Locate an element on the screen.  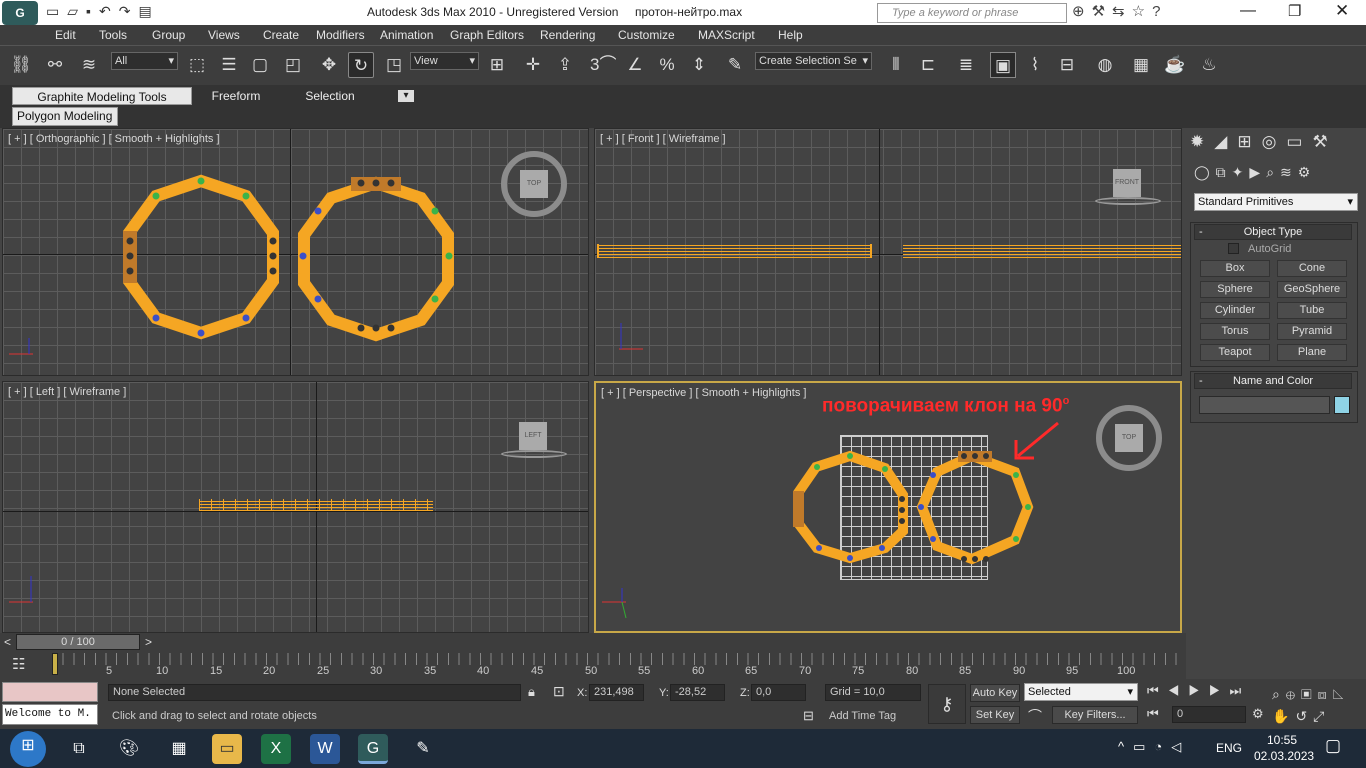
keyboard-shortcut-icon: ⇪ is located at coordinates (565, 65).